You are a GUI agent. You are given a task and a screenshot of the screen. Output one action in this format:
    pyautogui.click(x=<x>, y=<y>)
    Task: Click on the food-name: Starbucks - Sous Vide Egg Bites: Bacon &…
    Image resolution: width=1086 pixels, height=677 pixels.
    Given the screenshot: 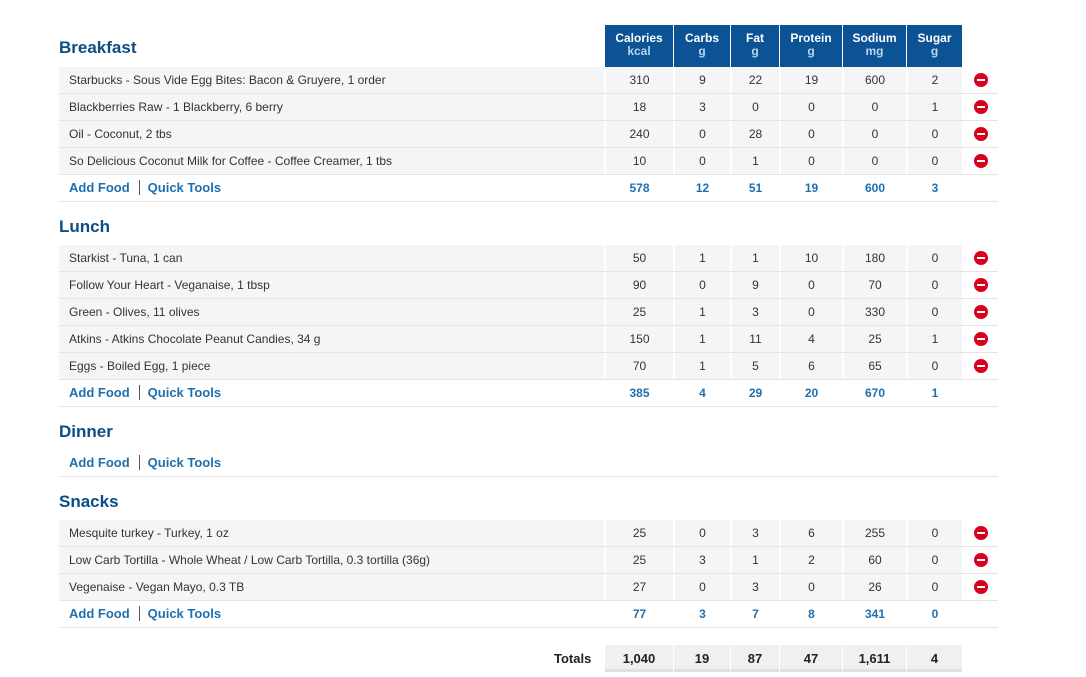 What is the action you would take?
    pyautogui.click(x=331, y=80)
    